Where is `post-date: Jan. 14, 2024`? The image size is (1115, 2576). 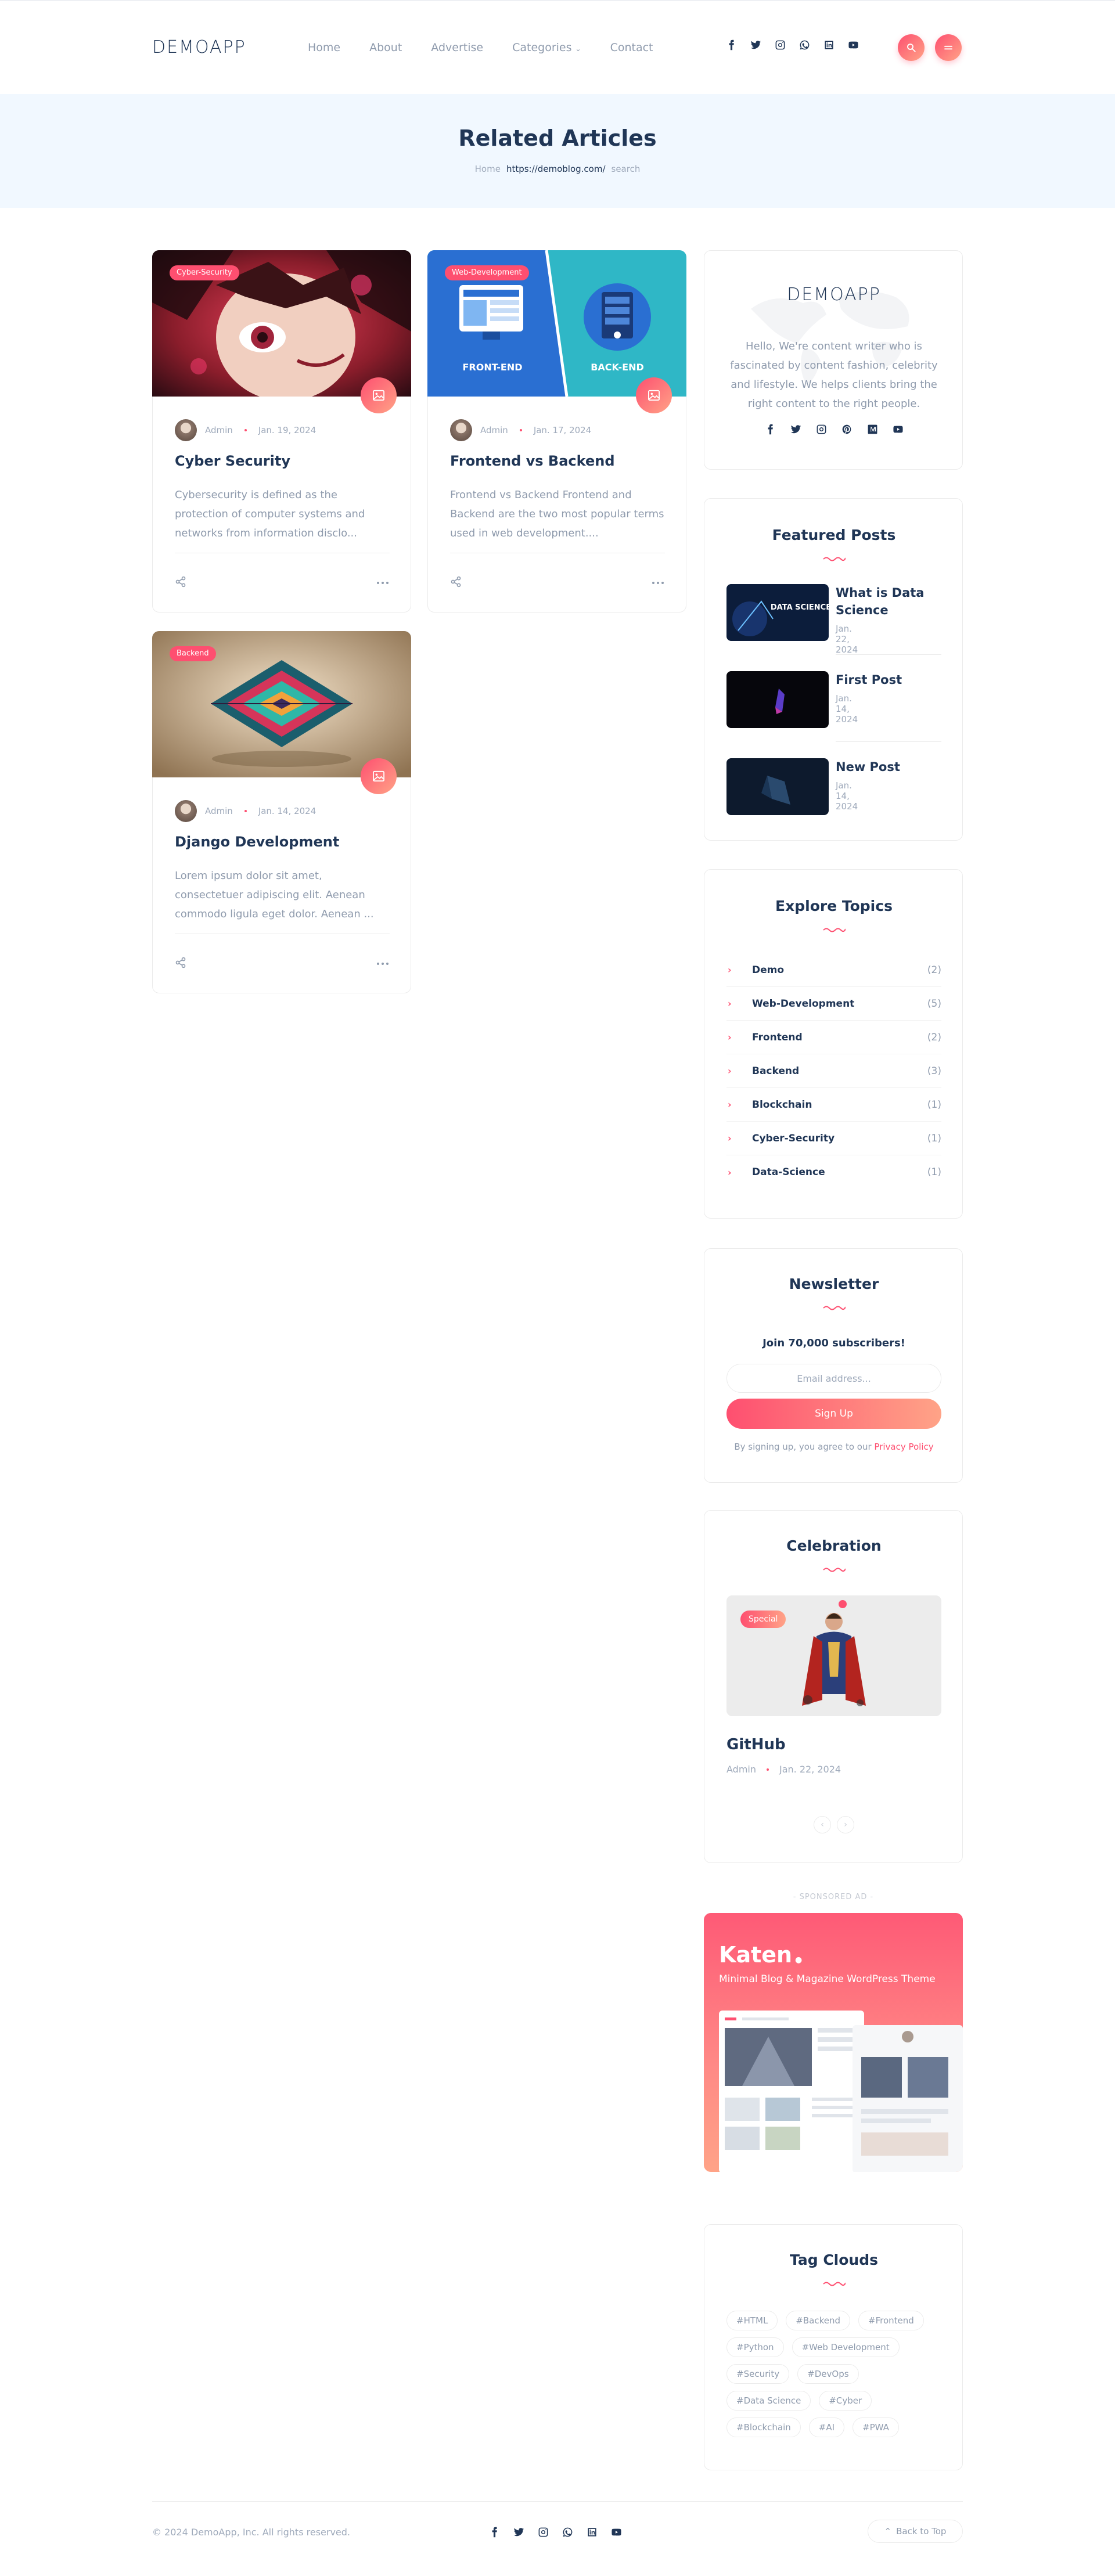 post-date: Jan. 14, 2024 is located at coordinates (287, 811).